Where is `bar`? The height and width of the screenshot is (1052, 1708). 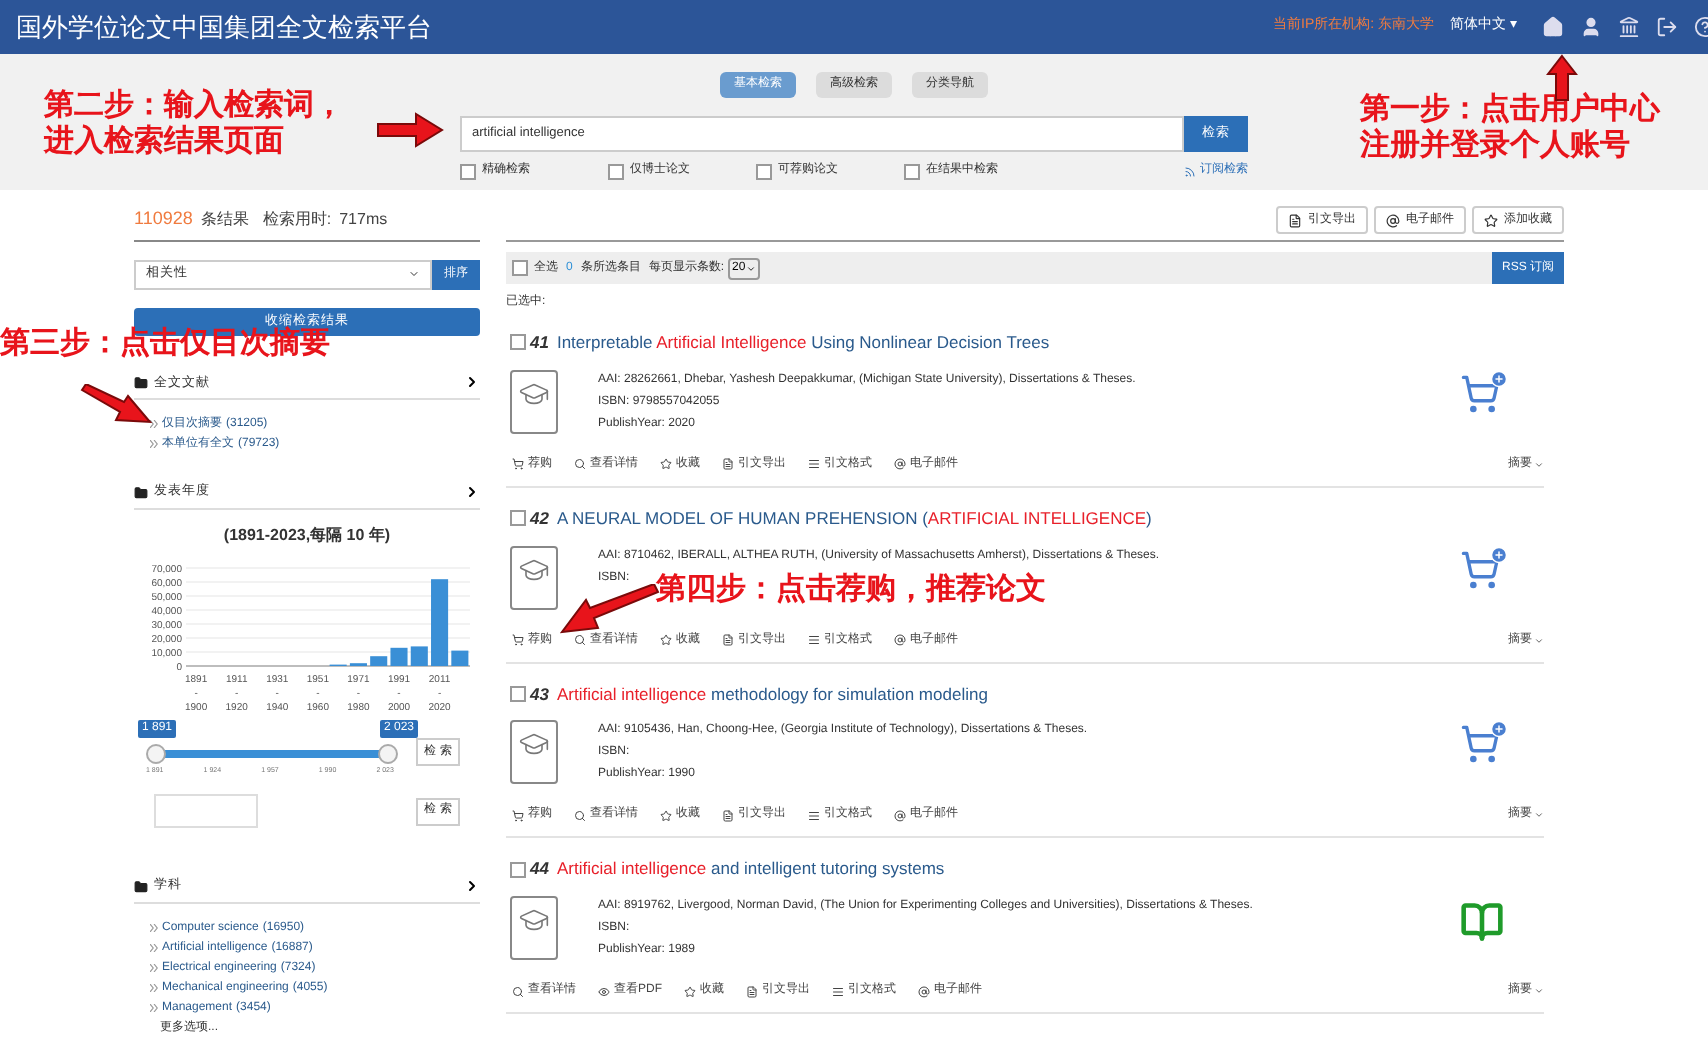
bar is located at coordinates (419, 656).